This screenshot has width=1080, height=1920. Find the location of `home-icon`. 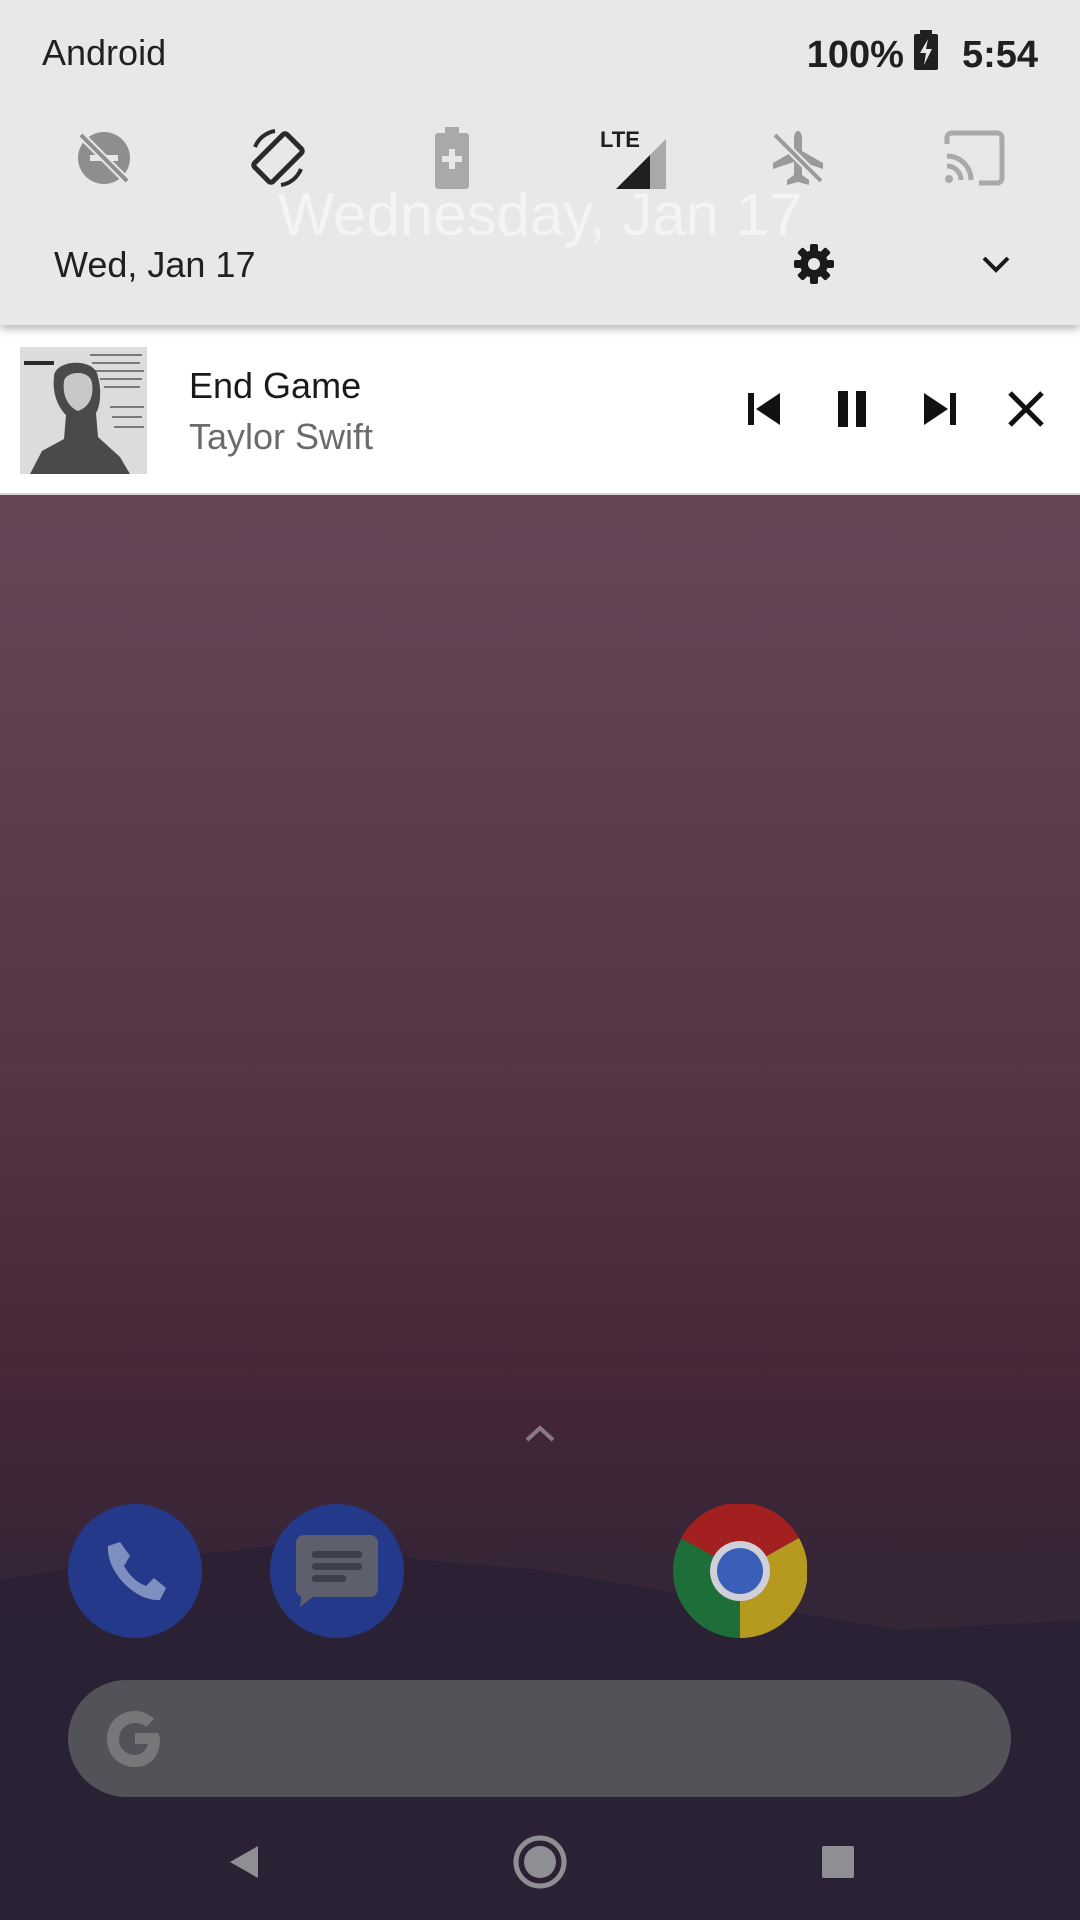

home-icon is located at coordinates (540, 1862).